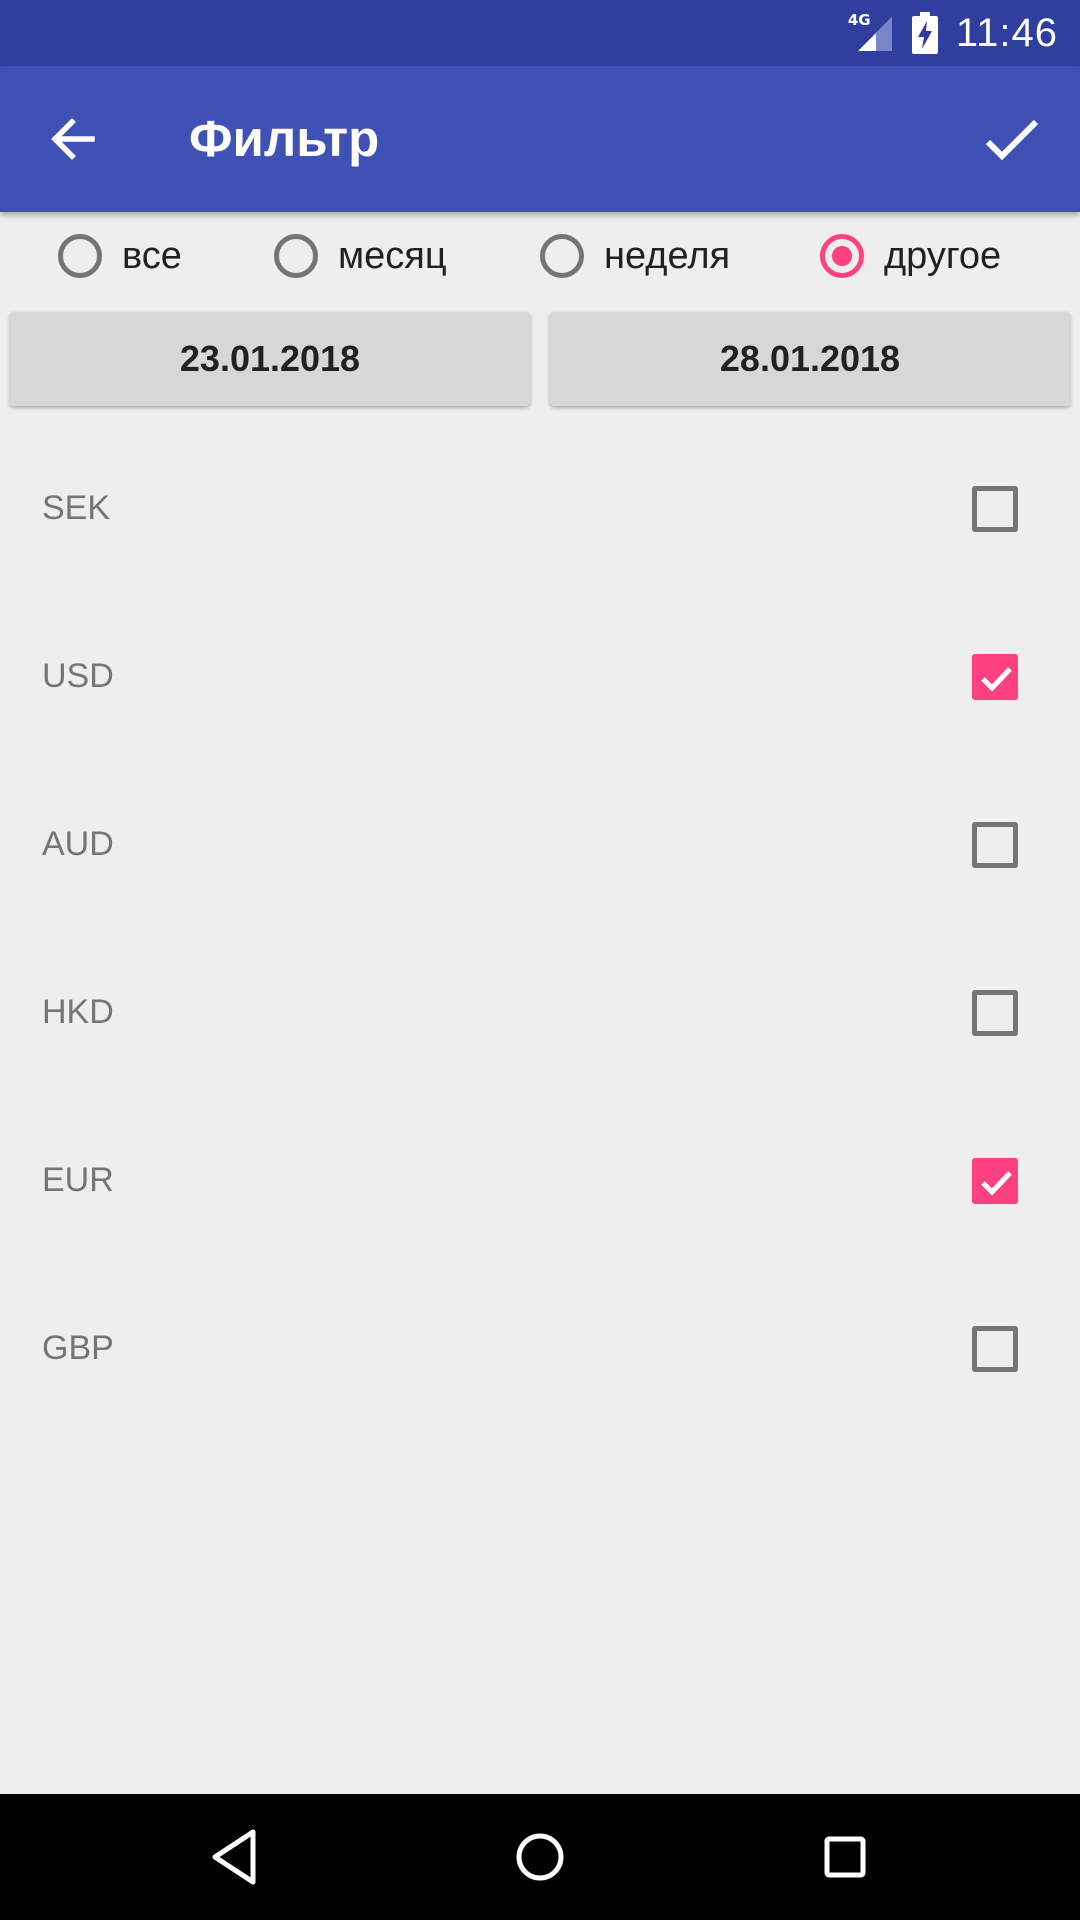 The height and width of the screenshot is (1920, 1080). Describe the element at coordinates (943, 255) in the screenshot. I see `radio-label: другое` at that location.